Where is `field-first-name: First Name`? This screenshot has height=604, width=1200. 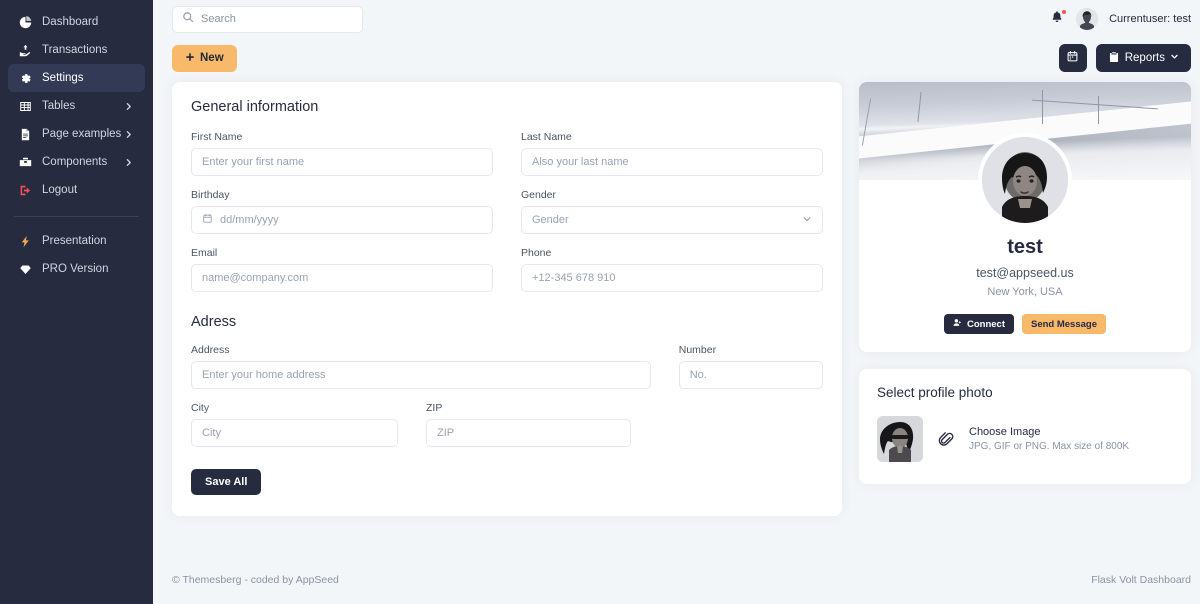
field-first-name: First Name is located at coordinates (342, 153).